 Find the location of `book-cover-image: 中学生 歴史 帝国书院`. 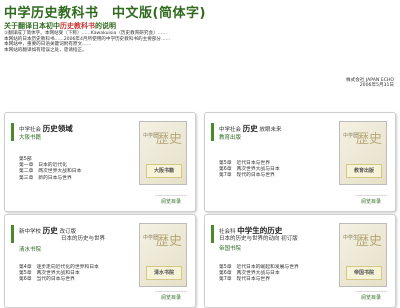

book-cover-image: 中学生 歴史 帝国书院 is located at coordinates (363, 255).